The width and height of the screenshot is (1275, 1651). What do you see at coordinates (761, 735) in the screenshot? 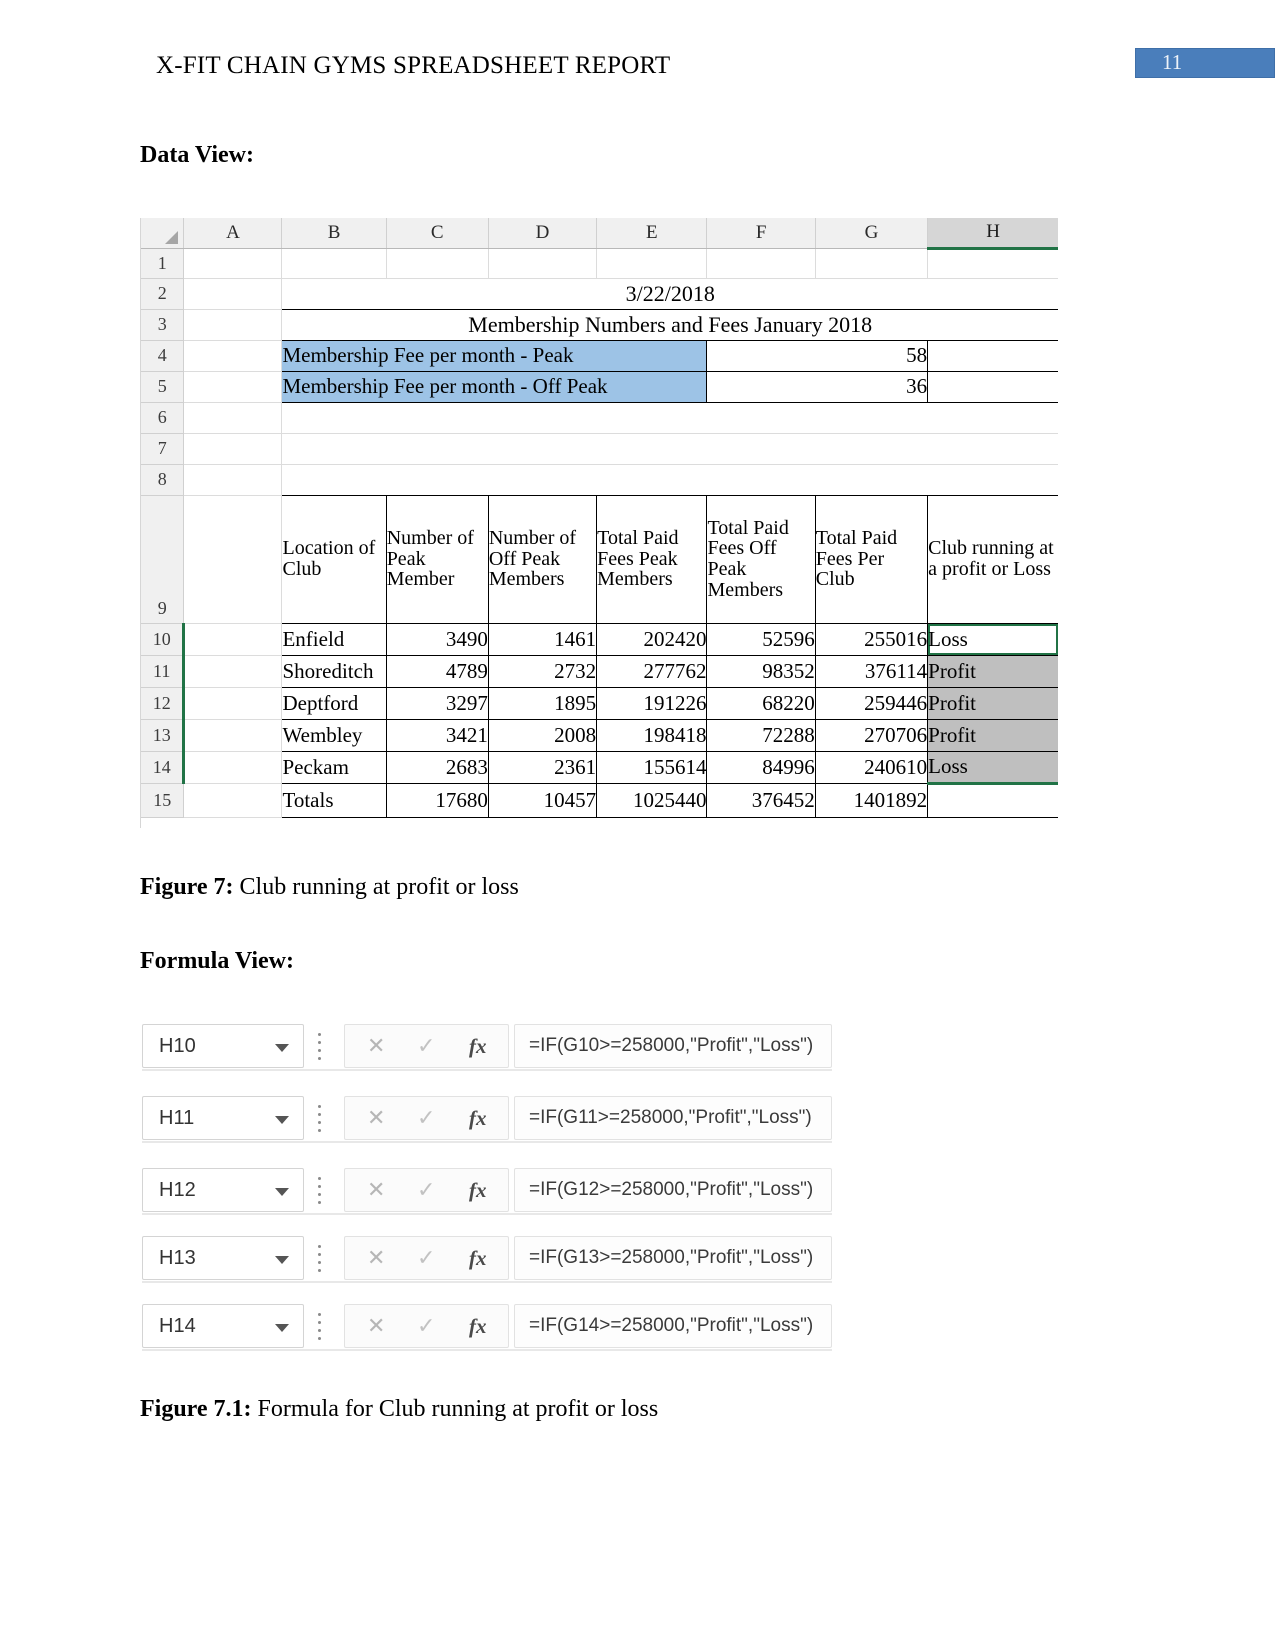
I see `cell-feesoffpeak-wembley: 72288` at bounding box center [761, 735].